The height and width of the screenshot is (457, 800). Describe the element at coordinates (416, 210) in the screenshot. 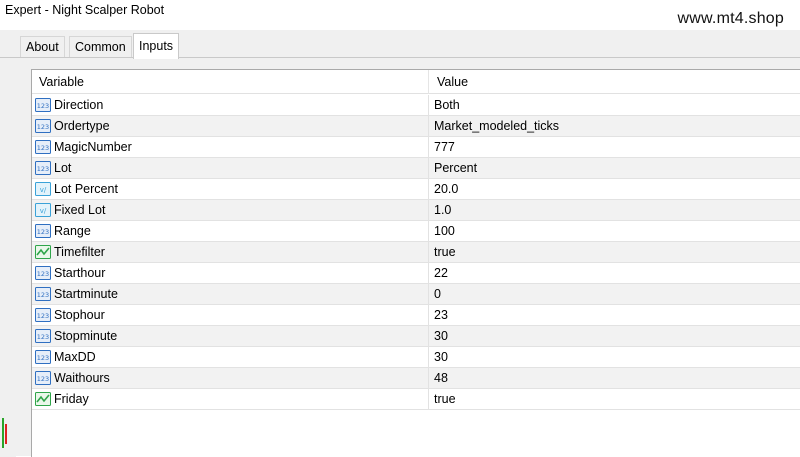

I see `table-row: v/Fixed Lot 1.0` at that location.